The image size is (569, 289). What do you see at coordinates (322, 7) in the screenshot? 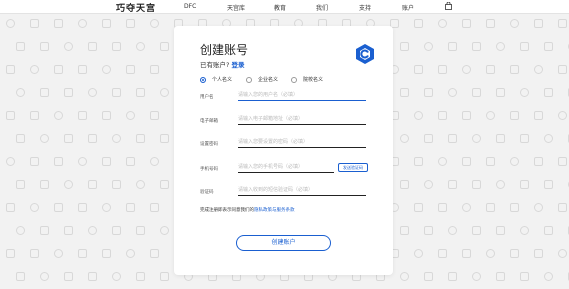
I see `nav-item-about: 我们` at bounding box center [322, 7].